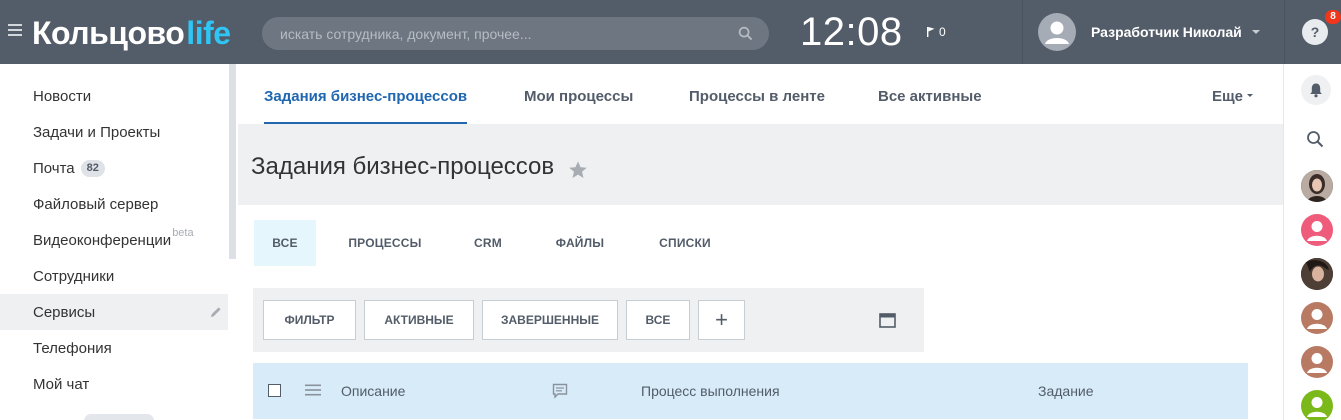 Image resolution: width=1341 pixels, height=420 pixels. What do you see at coordinates (373, 391) in the screenshot?
I see `column-header-description: Описание` at bounding box center [373, 391].